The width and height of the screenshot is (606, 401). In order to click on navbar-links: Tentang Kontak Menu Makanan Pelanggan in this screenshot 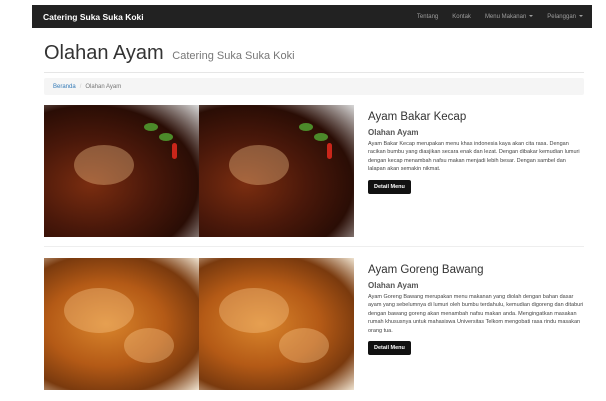, I will do `click(493, 17)`.